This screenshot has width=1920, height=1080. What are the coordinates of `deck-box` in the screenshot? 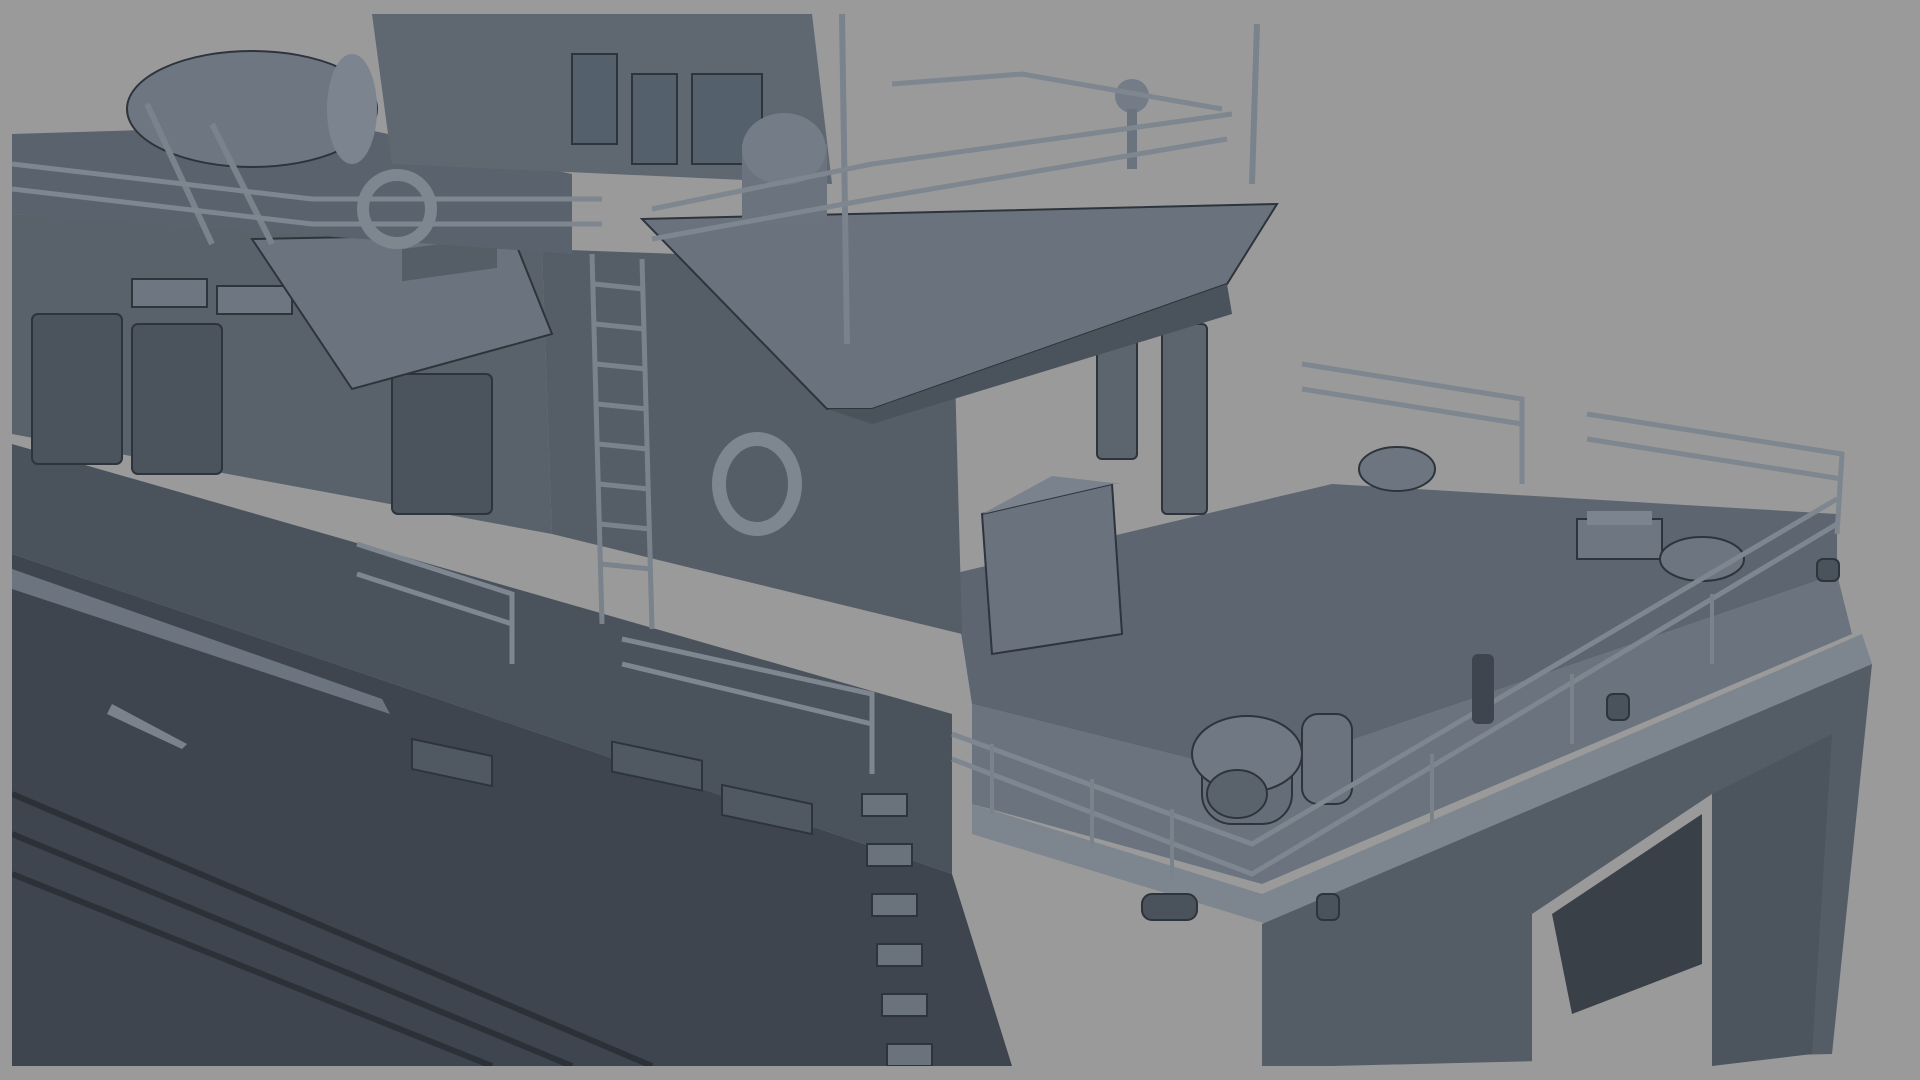 It's located at (1052, 566).